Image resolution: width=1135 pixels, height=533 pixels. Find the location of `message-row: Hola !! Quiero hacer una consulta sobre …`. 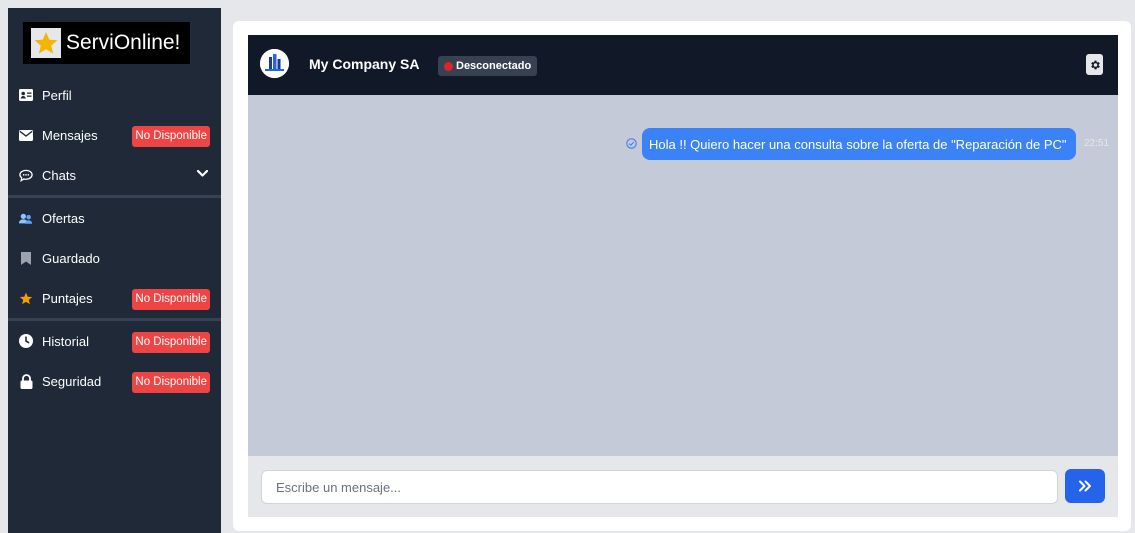

message-row: Hola !! Quiero hacer una consulta sobre … is located at coordinates (683, 145).